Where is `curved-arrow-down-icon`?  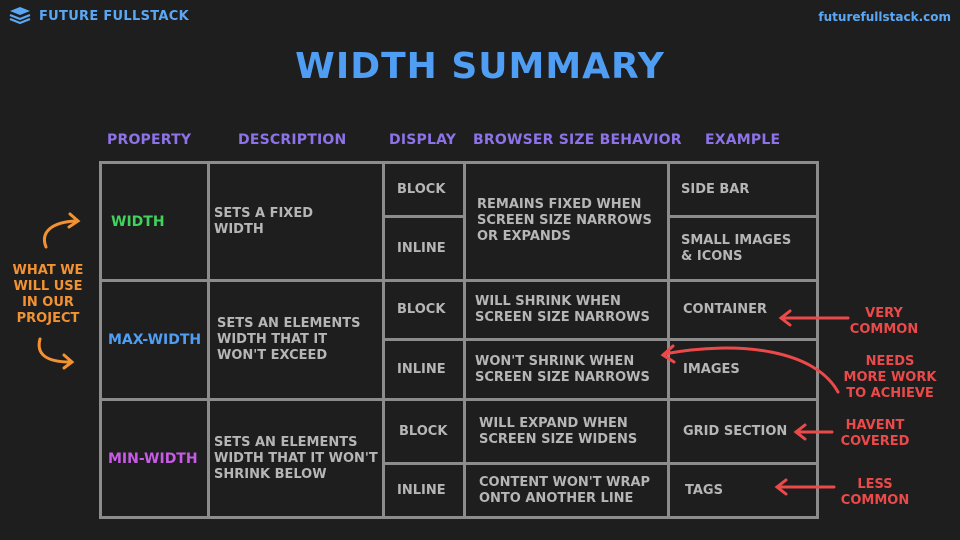 curved-arrow-down-icon is located at coordinates (56, 353).